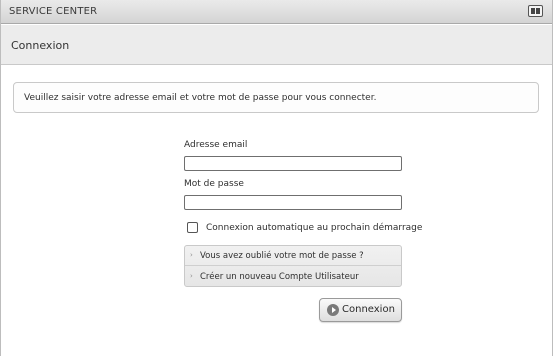 This screenshot has height=356, width=553. Describe the element at coordinates (192, 227) in the screenshot. I see `auto-login-checkbox` at that location.